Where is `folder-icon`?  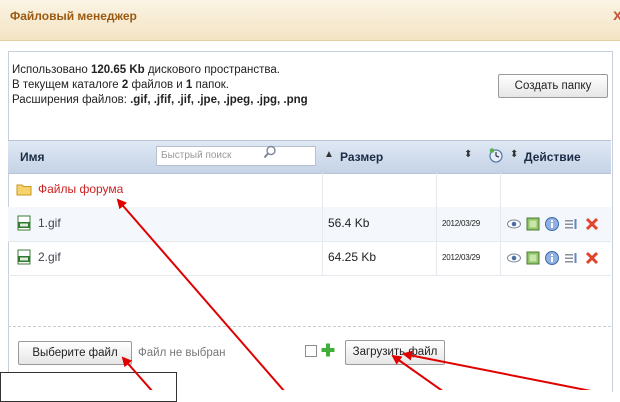
folder-icon is located at coordinates (24, 190).